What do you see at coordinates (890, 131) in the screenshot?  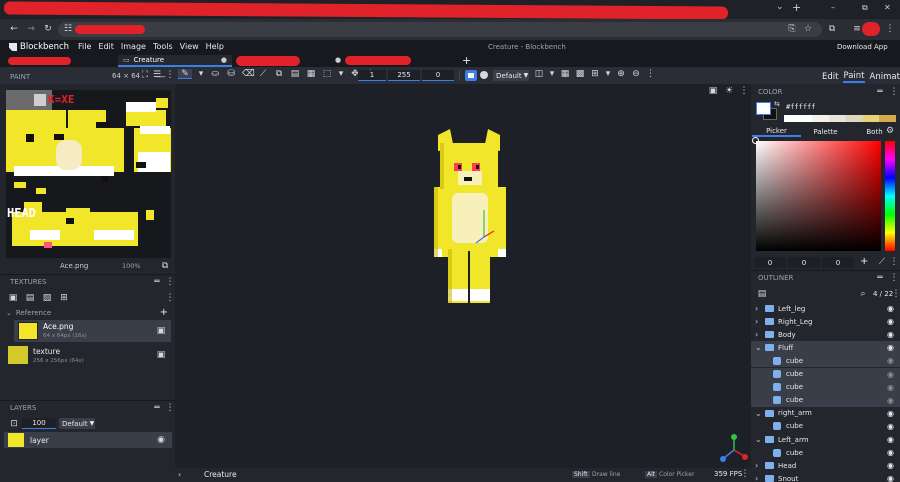 I see `settings-icon: ⚙` at bounding box center [890, 131].